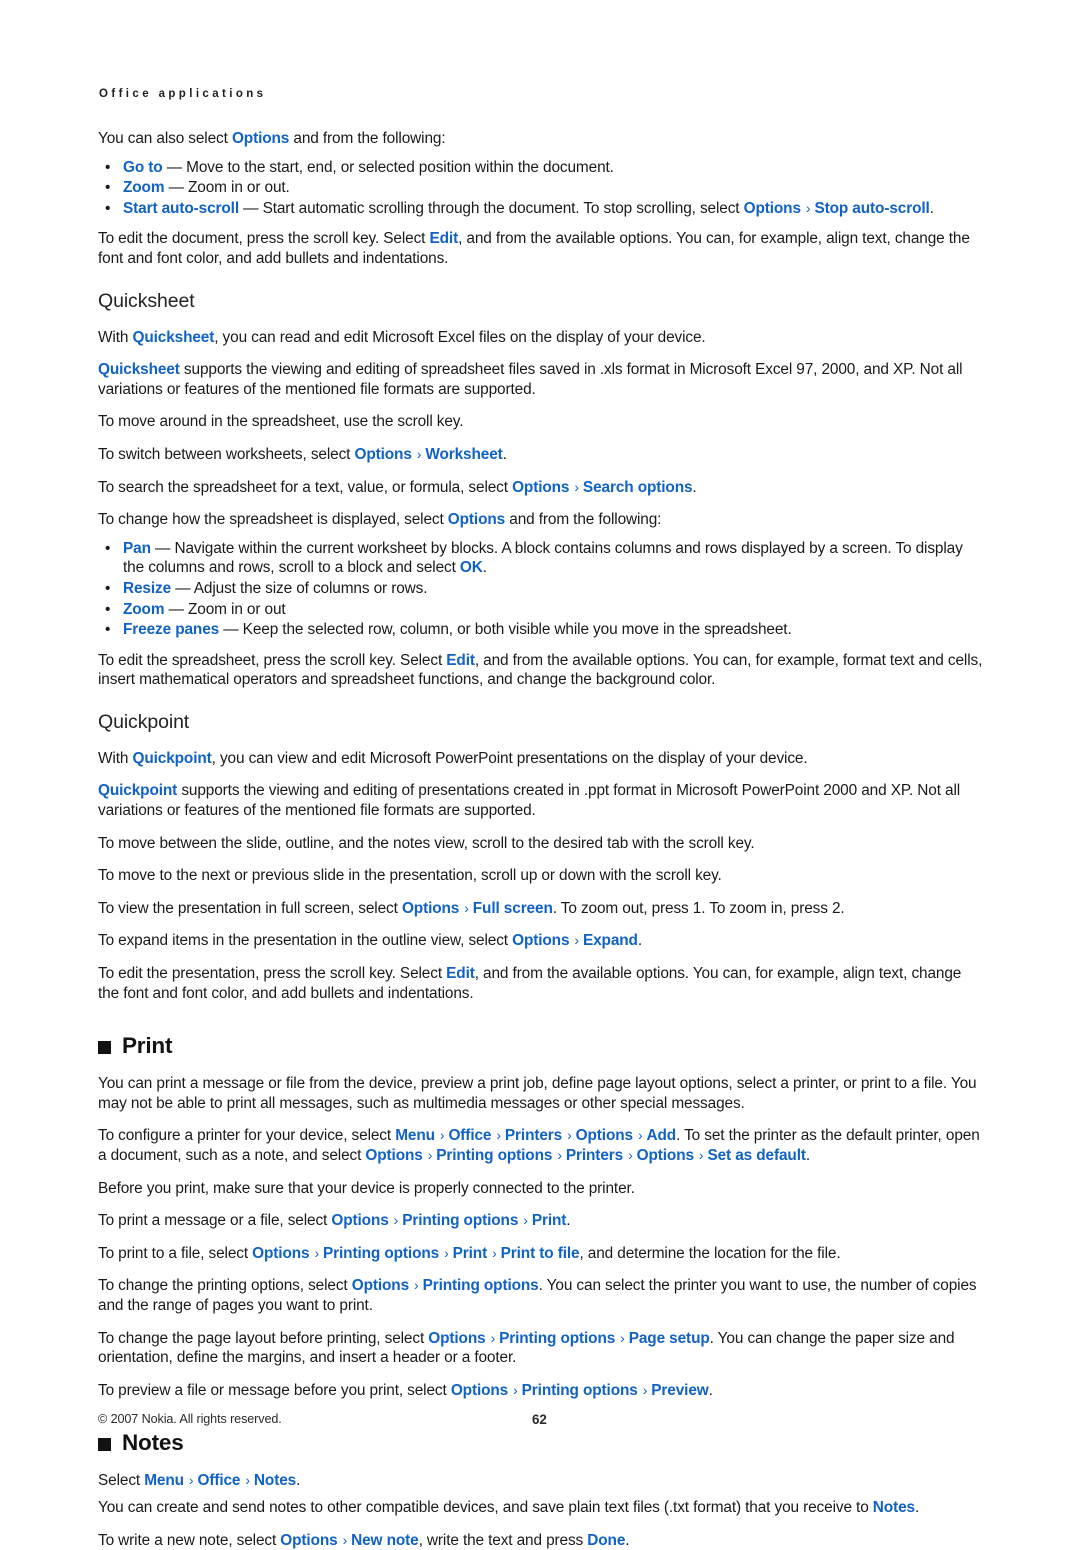 Image resolution: width=1080 pixels, height=1550 pixels. What do you see at coordinates (543, 610) in the screenshot?
I see `list-item: • Zoom — Zoom in or out` at bounding box center [543, 610].